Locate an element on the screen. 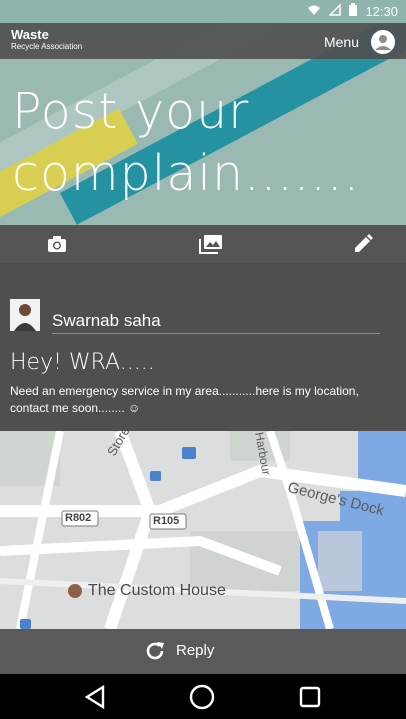  road-badge: R802 is located at coordinates (78, 518).